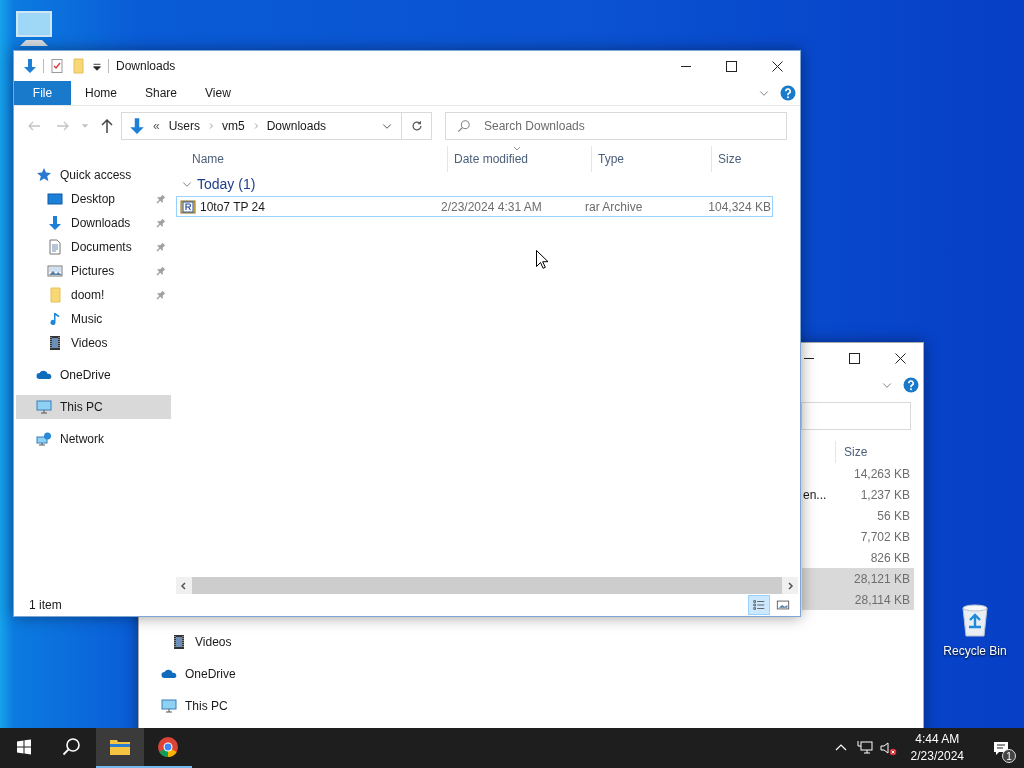 The height and width of the screenshot is (768, 1024). I want to click on search-icon, so click(464, 126).